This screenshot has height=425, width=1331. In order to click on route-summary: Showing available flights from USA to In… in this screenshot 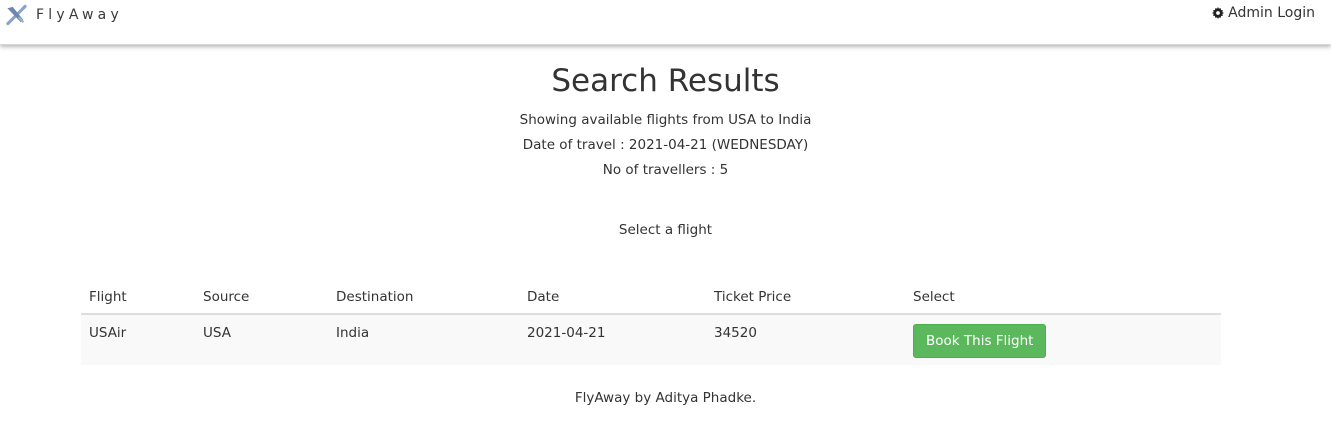, I will do `click(665, 120)`.